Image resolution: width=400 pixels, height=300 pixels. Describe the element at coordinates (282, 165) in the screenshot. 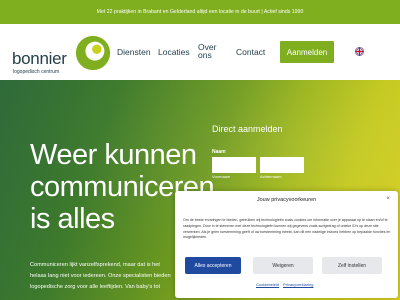

I see `last-name-input` at that location.